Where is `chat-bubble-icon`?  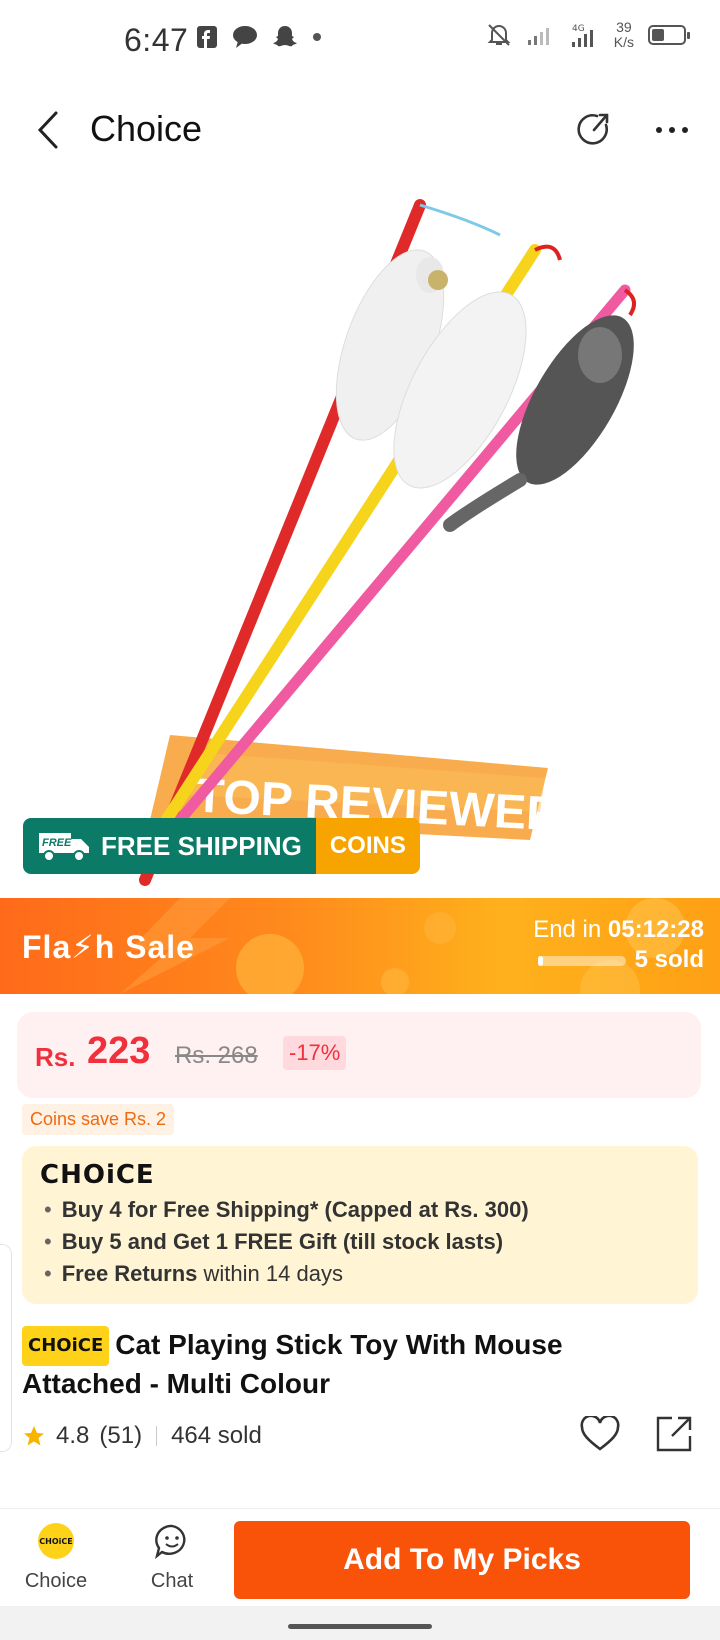
chat-bubble-icon is located at coordinates (245, 37).